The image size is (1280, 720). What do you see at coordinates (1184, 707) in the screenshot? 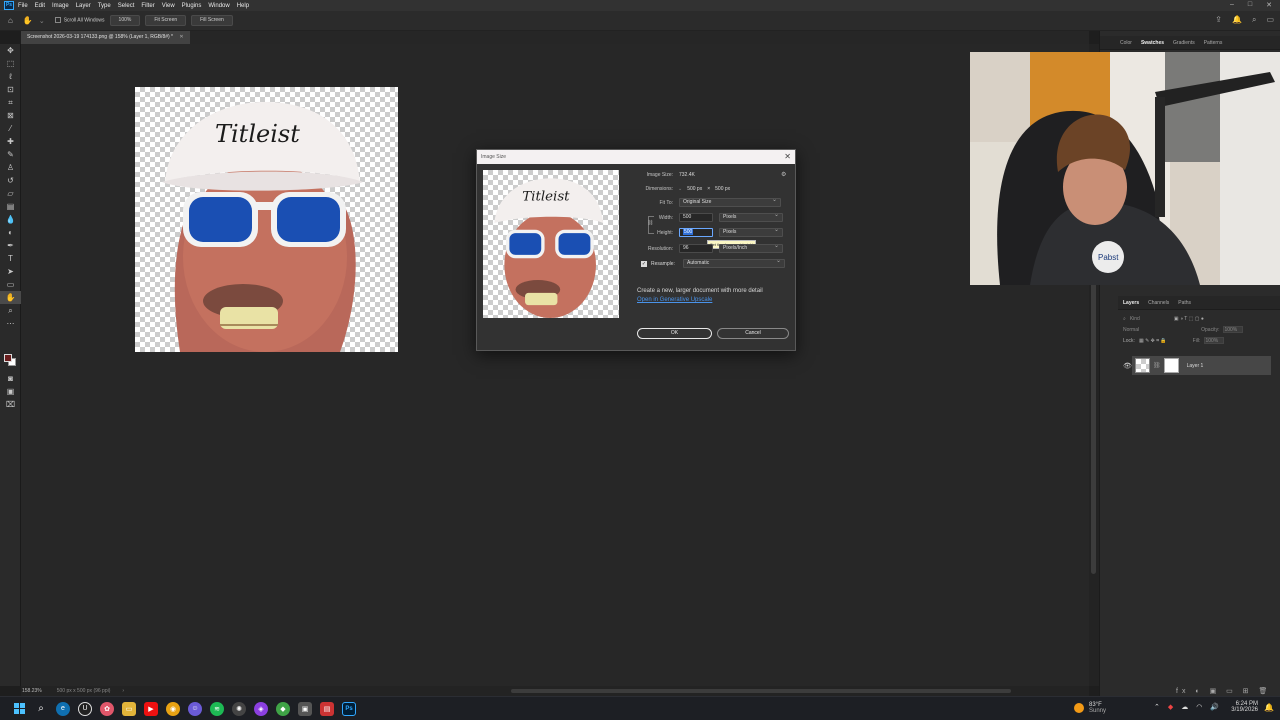
I see `onedrive-icon: ☁` at bounding box center [1184, 707].